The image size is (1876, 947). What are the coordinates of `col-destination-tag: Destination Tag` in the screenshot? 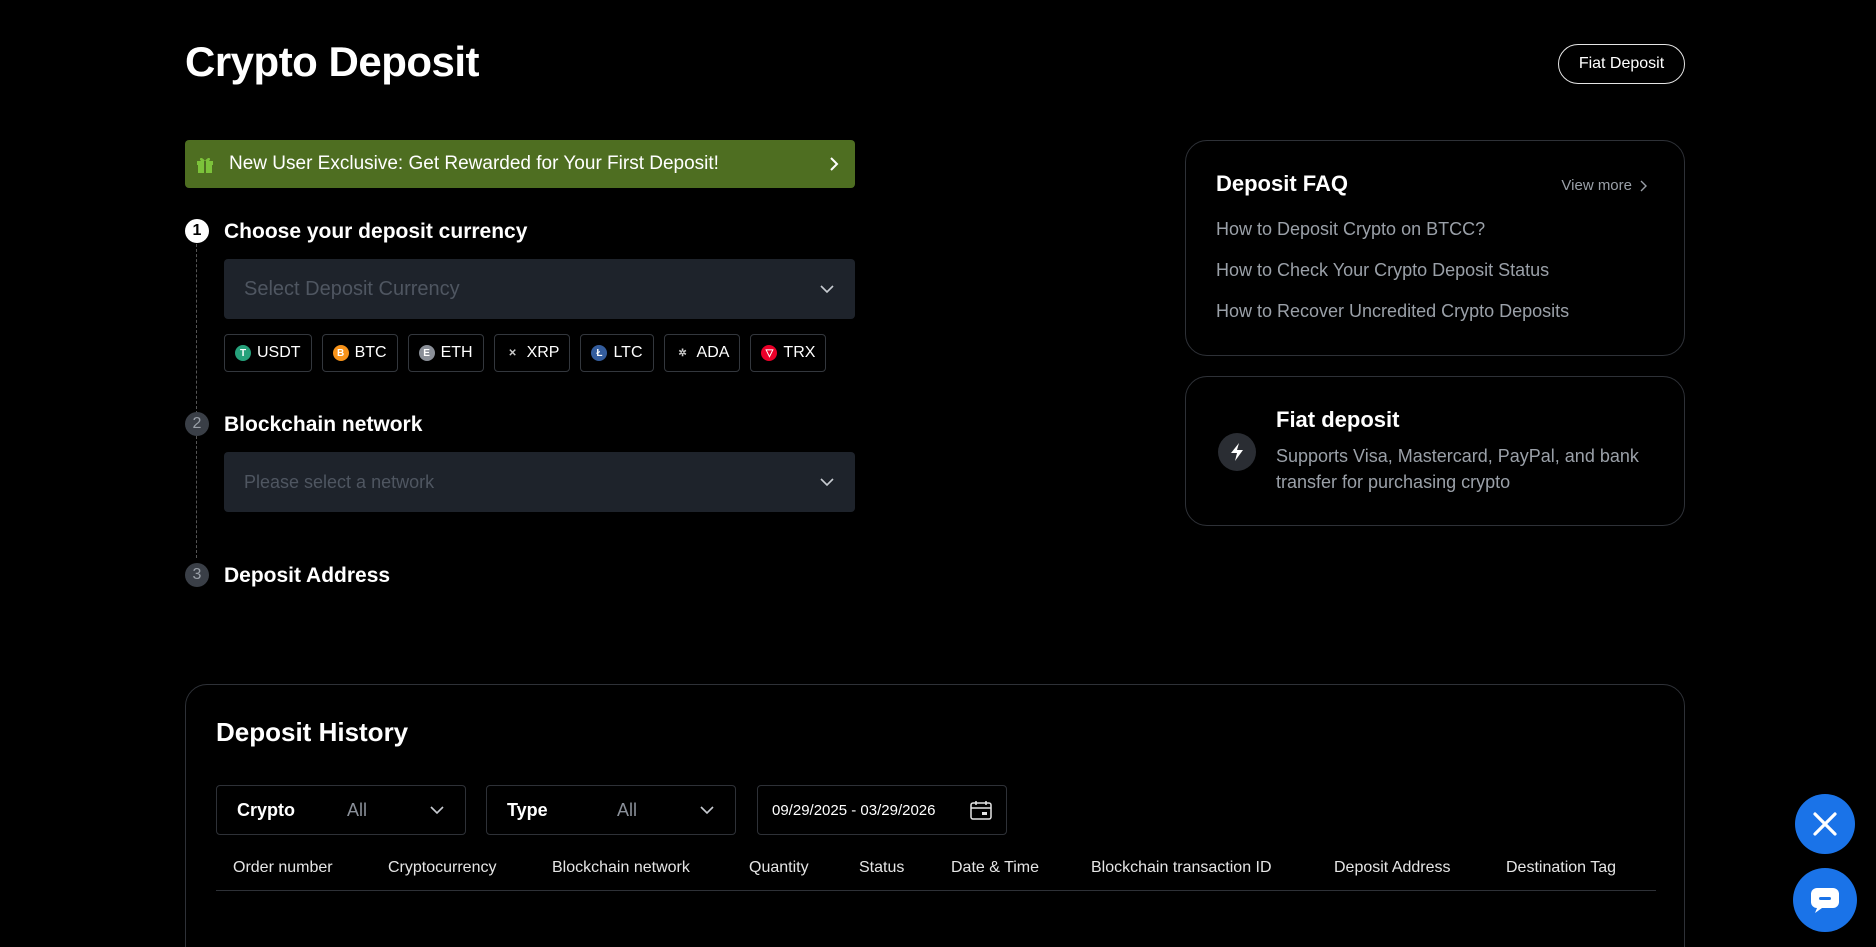 It's located at (1561, 867).